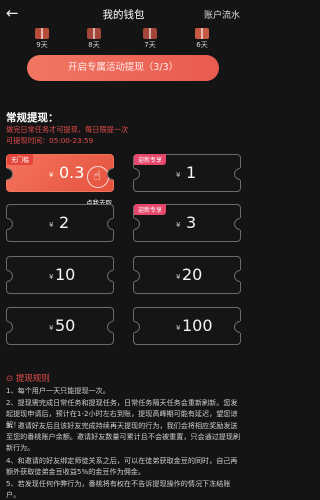 The width and height of the screenshot is (320, 500). I want to click on card-amount: 20, so click(192, 274).